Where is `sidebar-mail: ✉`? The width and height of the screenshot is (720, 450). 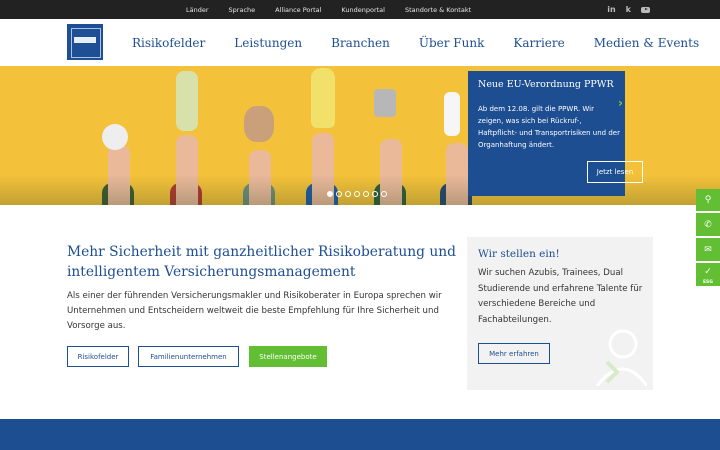 sidebar-mail: ✉ is located at coordinates (708, 249).